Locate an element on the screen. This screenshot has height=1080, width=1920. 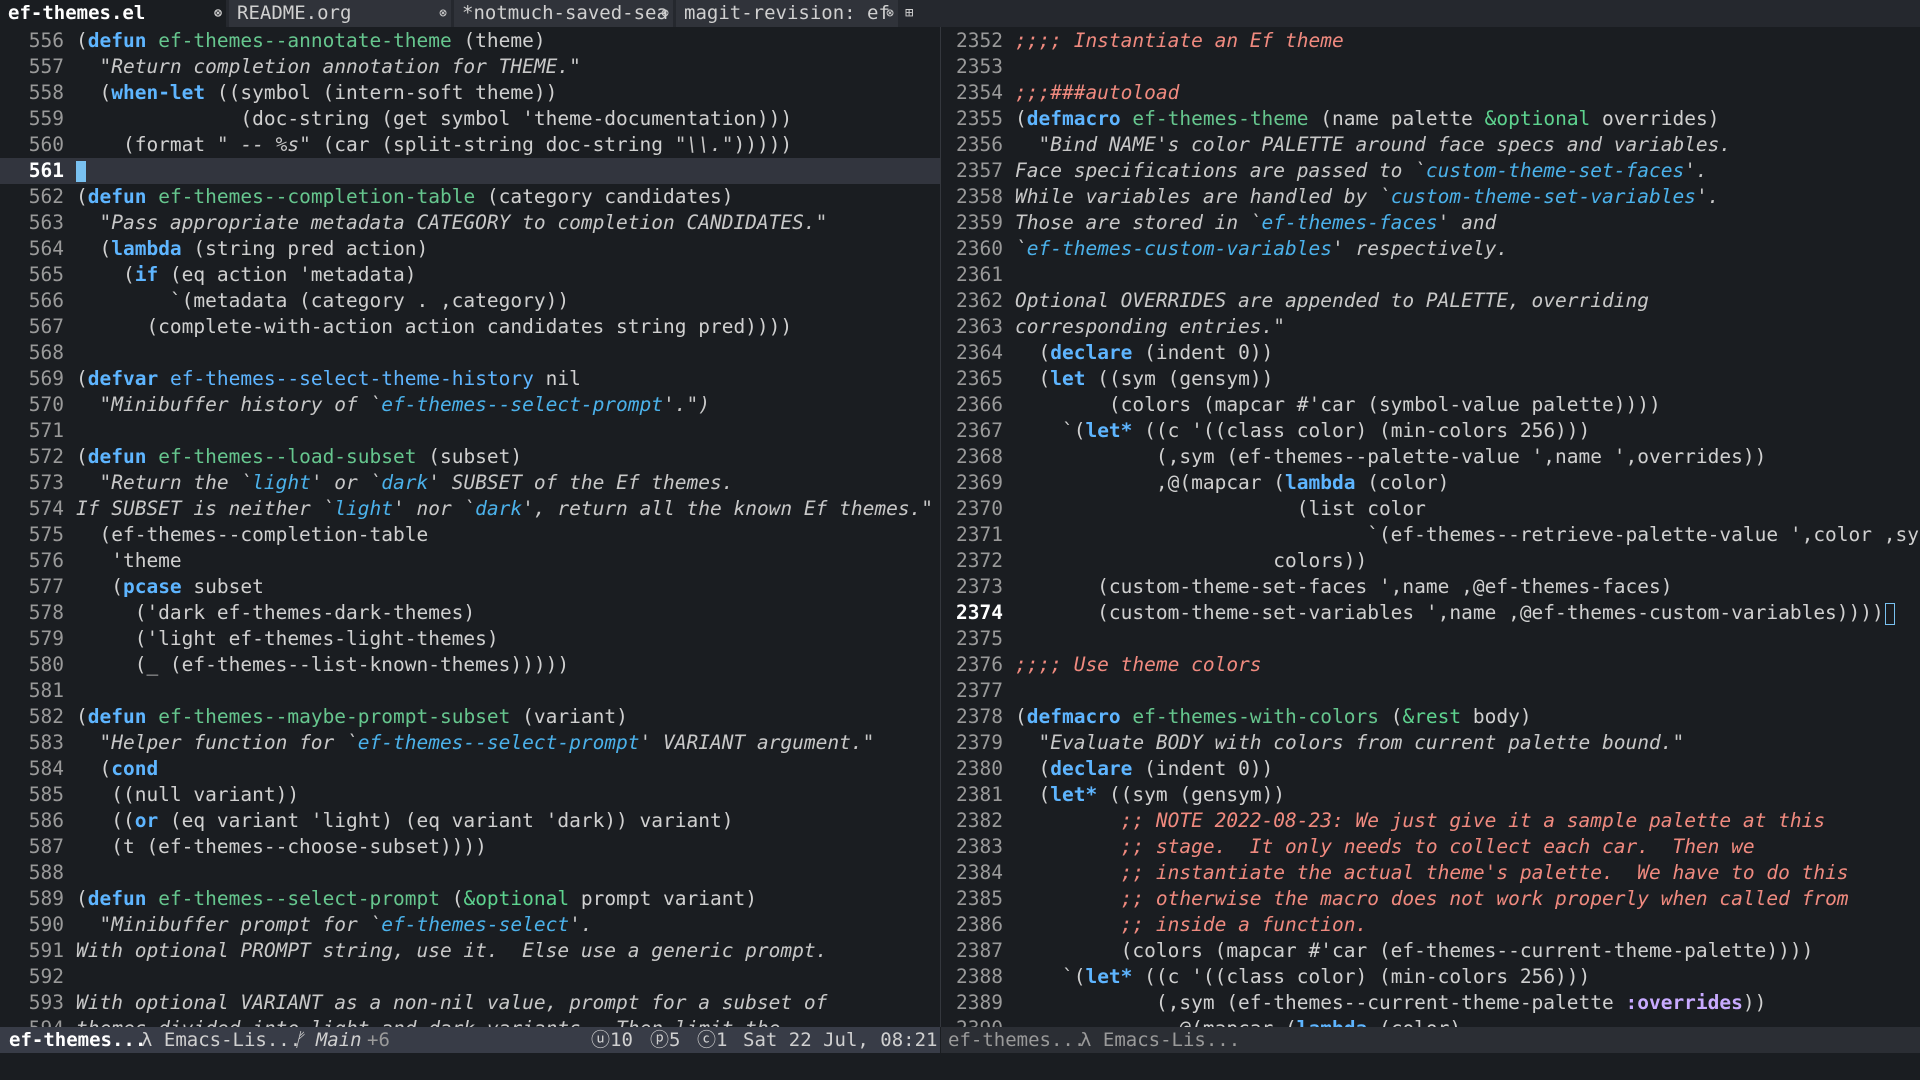
code-line: 575 (ef-themes--completion-table is located at coordinates (470, 535).